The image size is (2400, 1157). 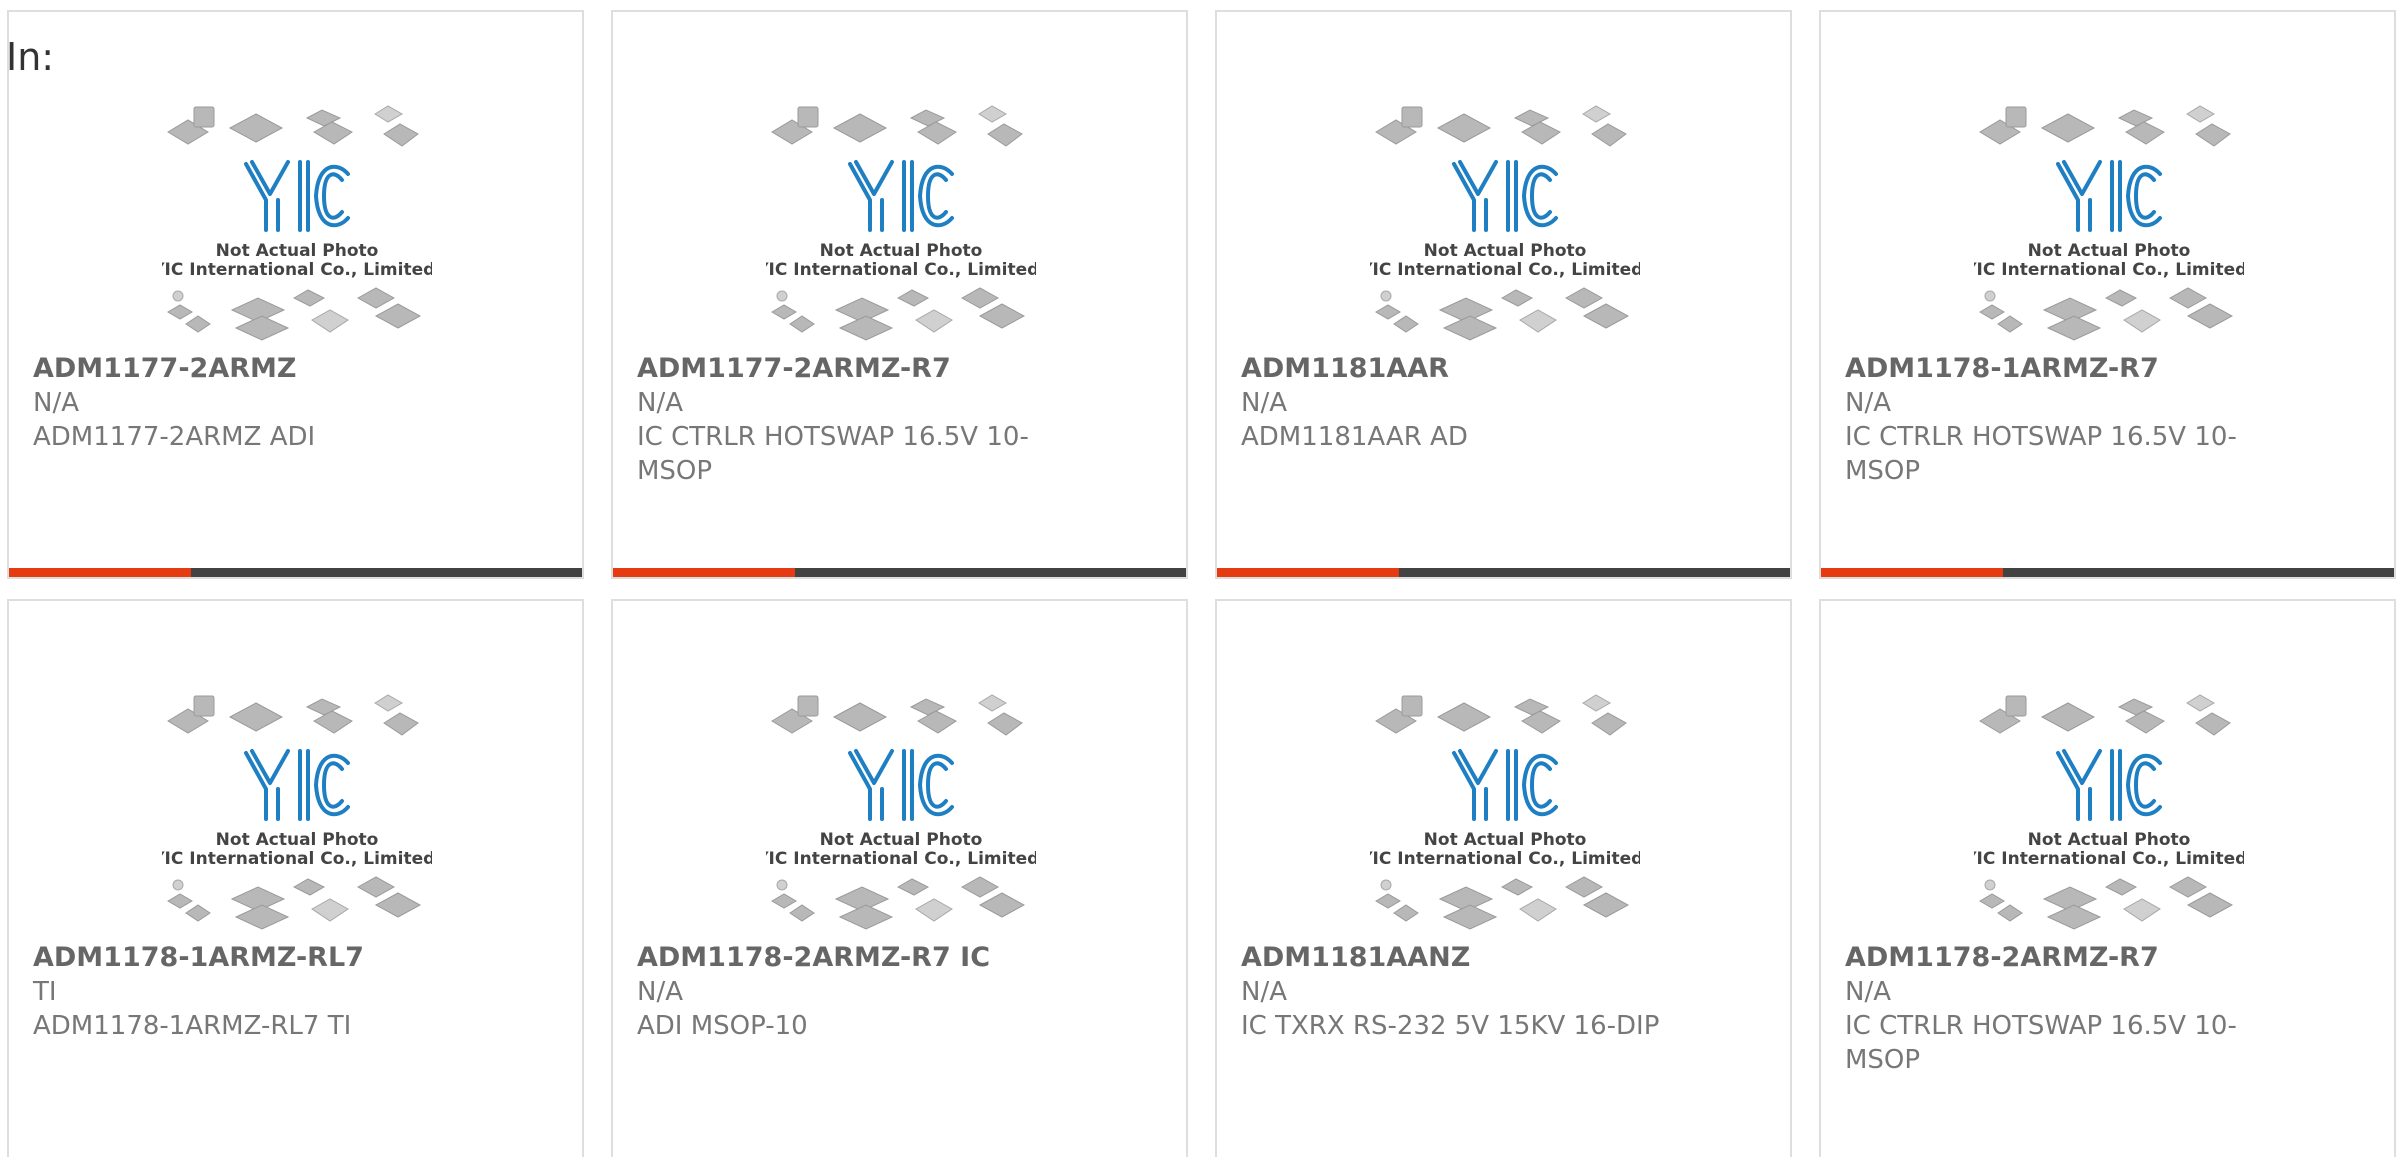 What do you see at coordinates (1450, 1026) in the screenshot?
I see `description: IC TXRX RS-232 5V 15KV 16-DIP` at bounding box center [1450, 1026].